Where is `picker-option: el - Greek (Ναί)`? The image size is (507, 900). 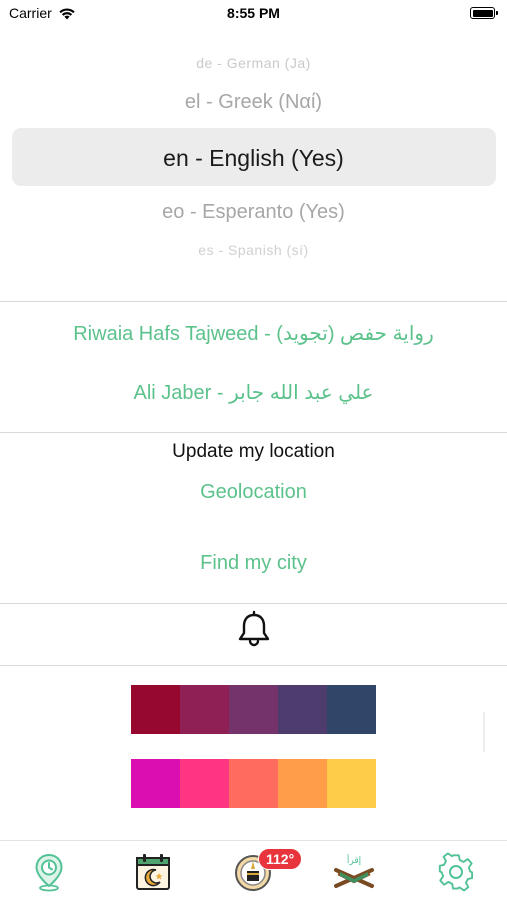
picker-option: el - Greek (Ναί) is located at coordinates (253, 102).